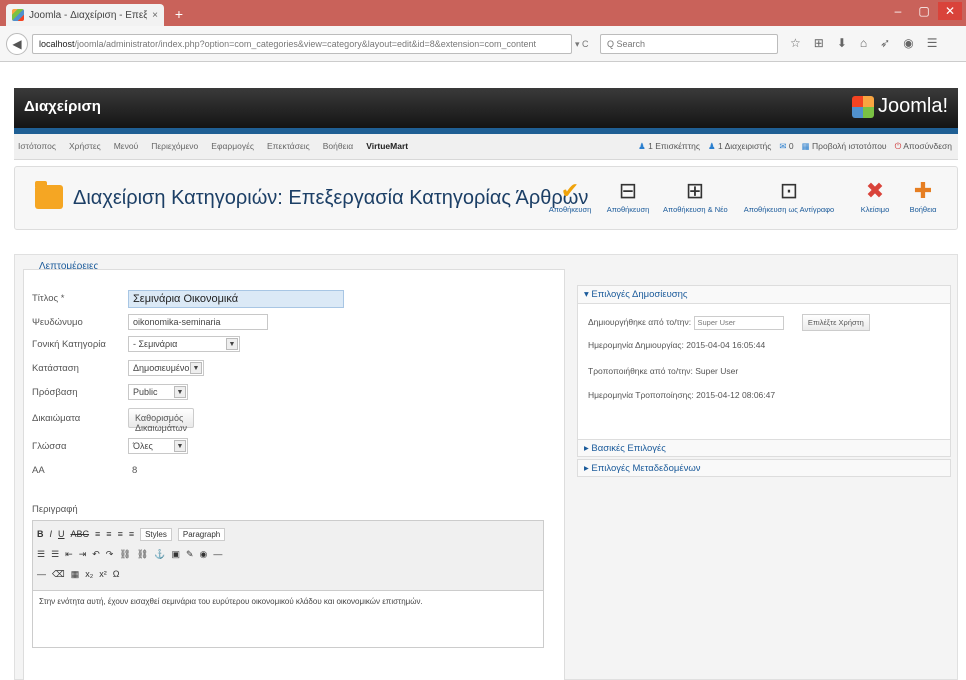 This screenshot has width=966, height=680. What do you see at coordinates (179, 14) in the screenshot?
I see `new-tab-button: +` at bounding box center [179, 14].